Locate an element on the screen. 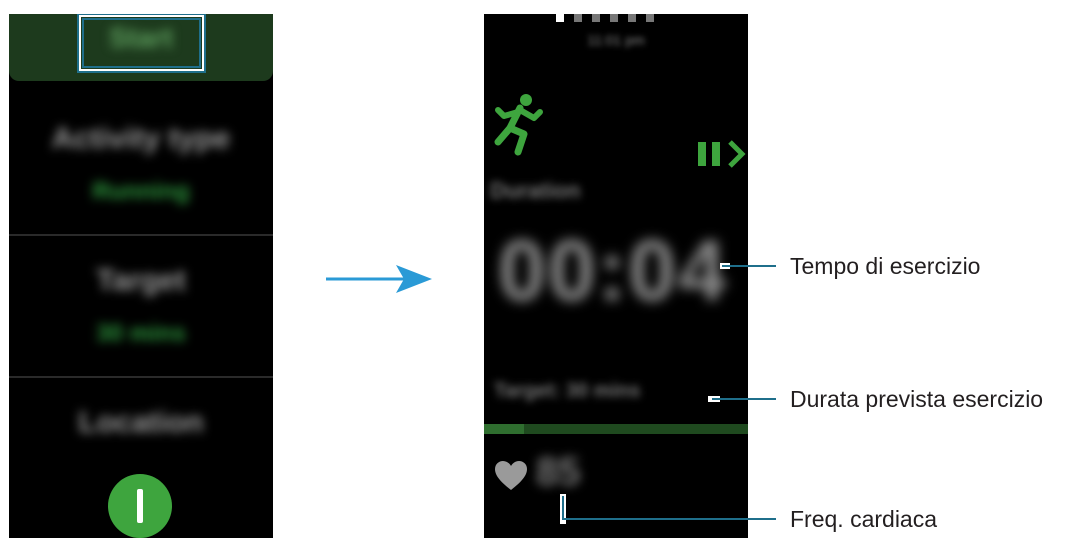 The image size is (1076, 538). start-highlight is located at coordinates (141, 43).